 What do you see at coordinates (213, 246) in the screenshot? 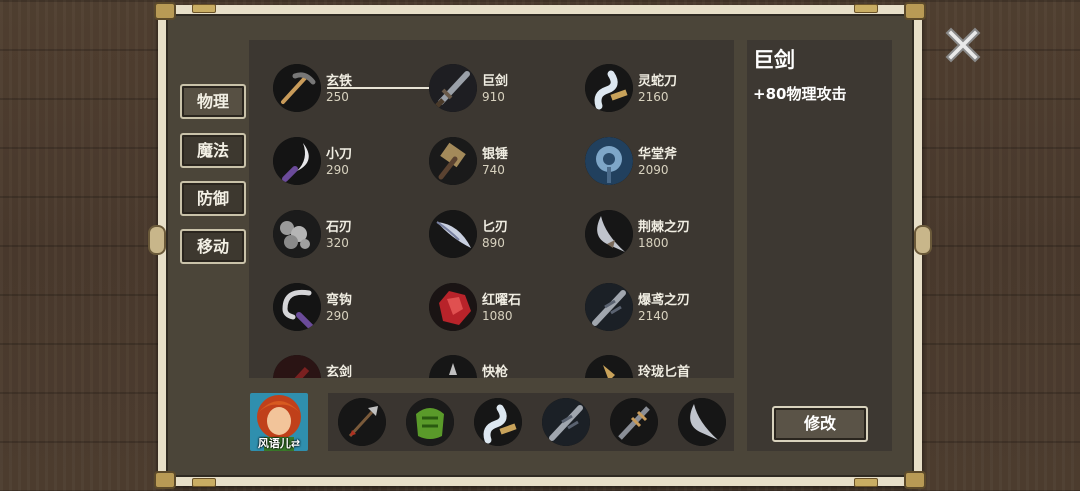
I see `tab-movement: 移动` at bounding box center [213, 246].